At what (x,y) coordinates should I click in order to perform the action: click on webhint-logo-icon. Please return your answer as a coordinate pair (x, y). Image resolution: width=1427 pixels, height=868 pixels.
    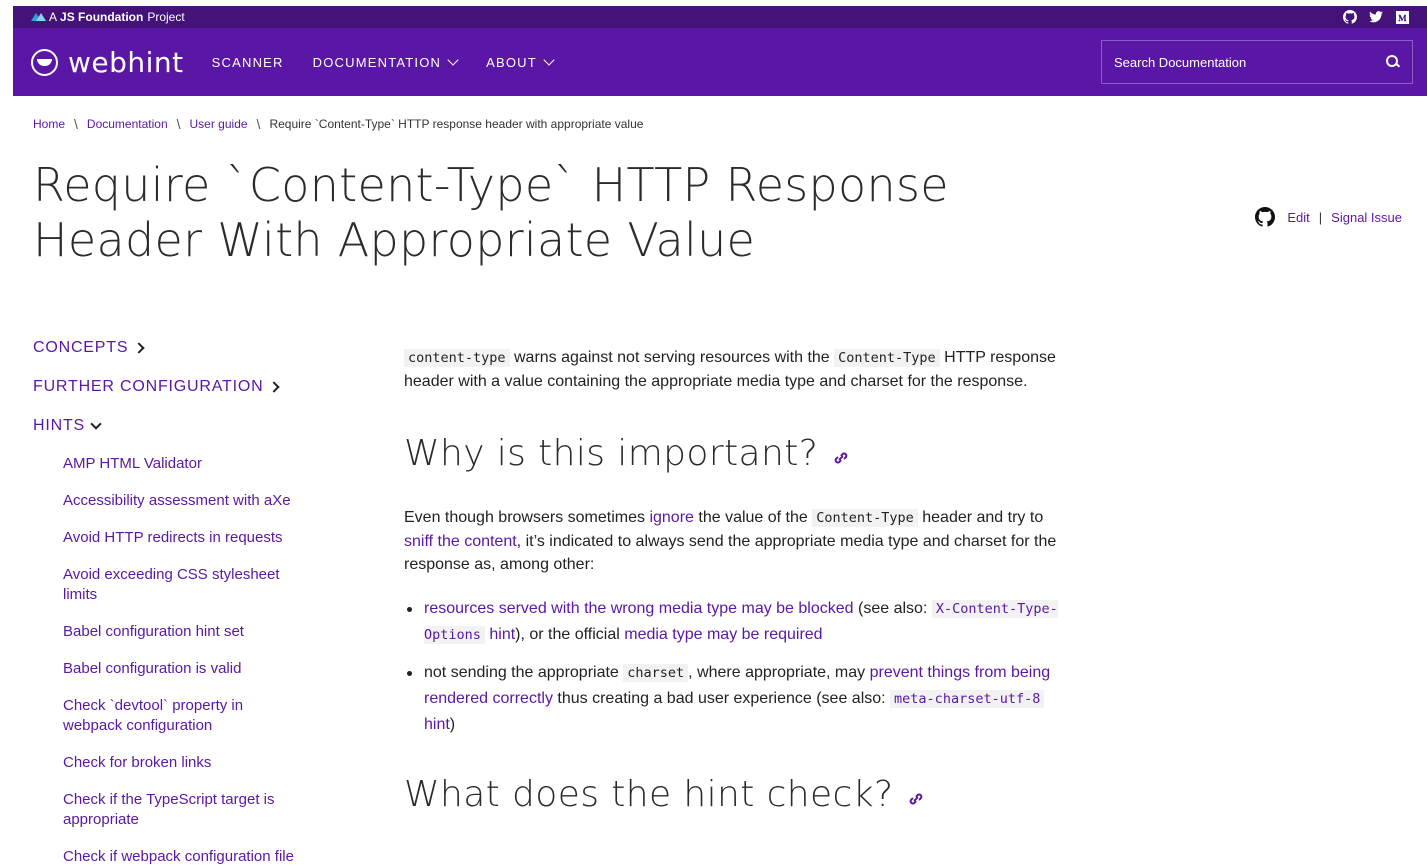
    Looking at the image, I should click on (44, 62).